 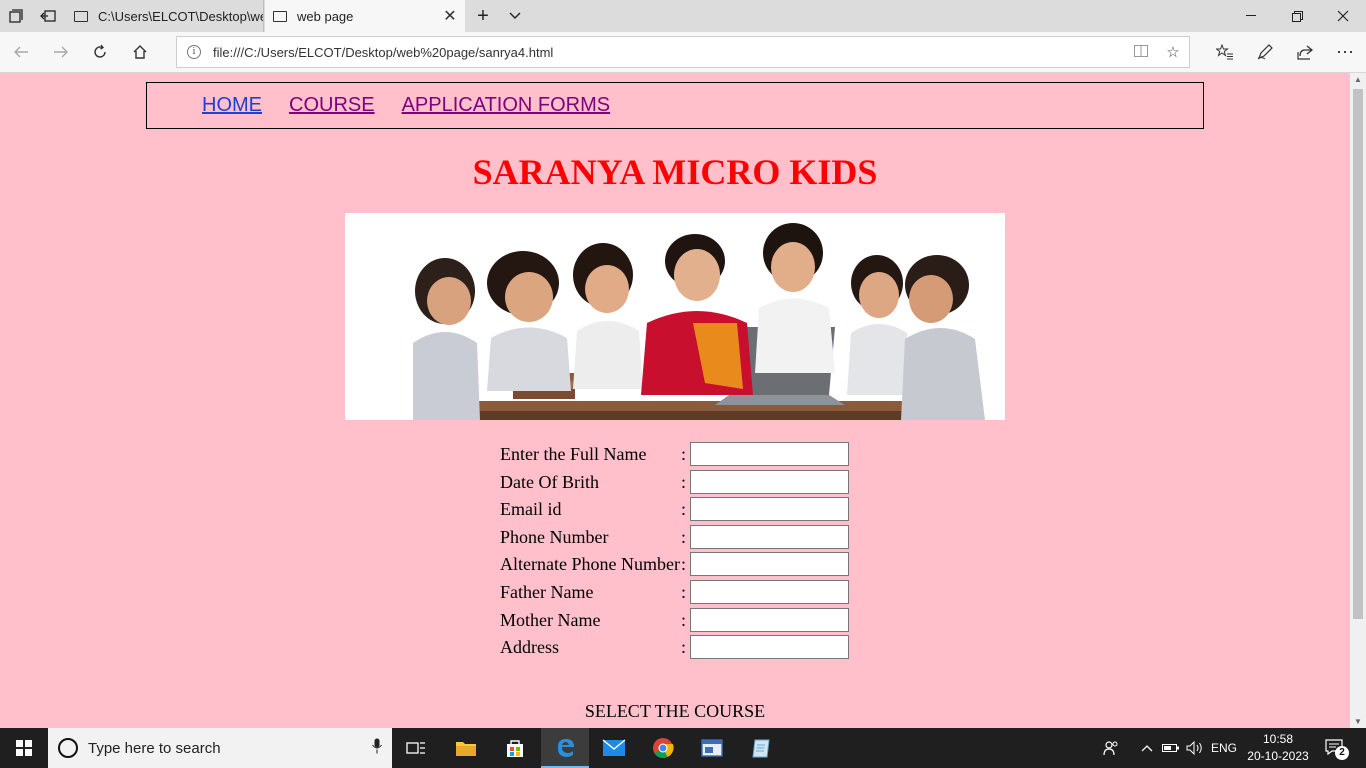 I want to click on volume-icon, so click(x=1195, y=748).